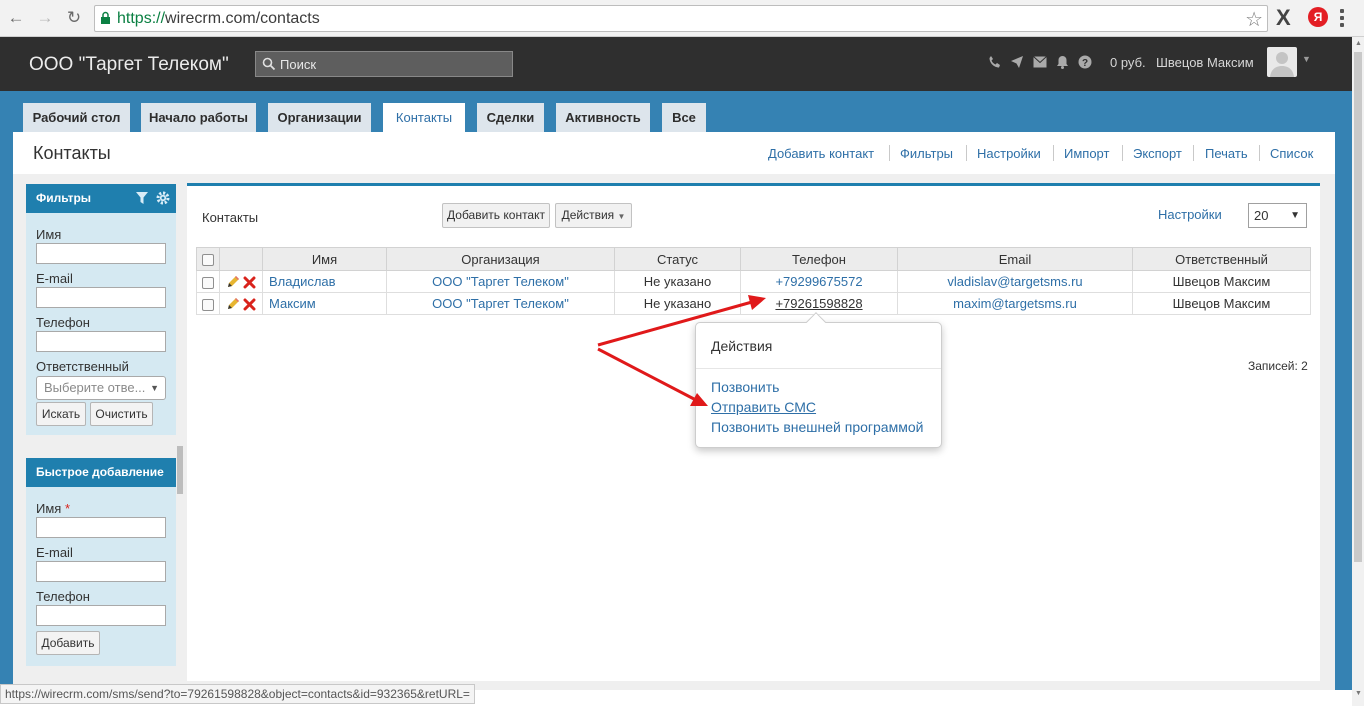 The image size is (1364, 706). Describe the element at coordinates (510, 117) in the screenshot. I see `tab-deals: Сделки` at that location.